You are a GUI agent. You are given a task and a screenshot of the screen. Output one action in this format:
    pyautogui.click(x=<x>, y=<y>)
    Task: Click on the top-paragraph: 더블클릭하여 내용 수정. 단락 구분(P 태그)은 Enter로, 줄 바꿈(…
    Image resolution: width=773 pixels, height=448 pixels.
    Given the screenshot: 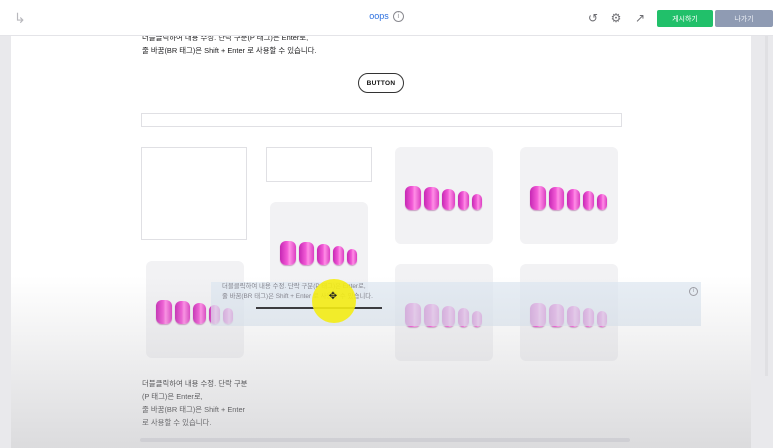 What is the action you would take?
    pyautogui.click(x=229, y=46)
    